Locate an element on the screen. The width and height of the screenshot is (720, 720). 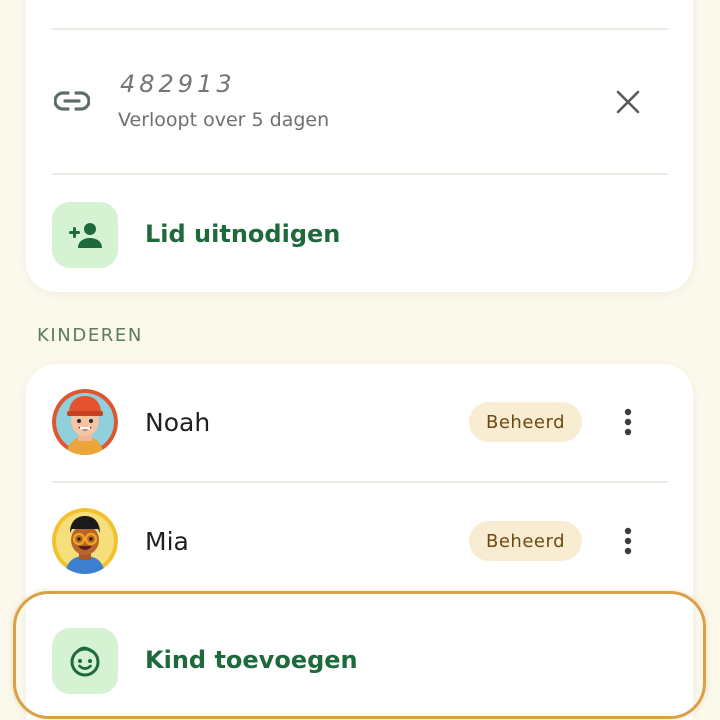
child-face-icon is located at coordinates (85, 661).